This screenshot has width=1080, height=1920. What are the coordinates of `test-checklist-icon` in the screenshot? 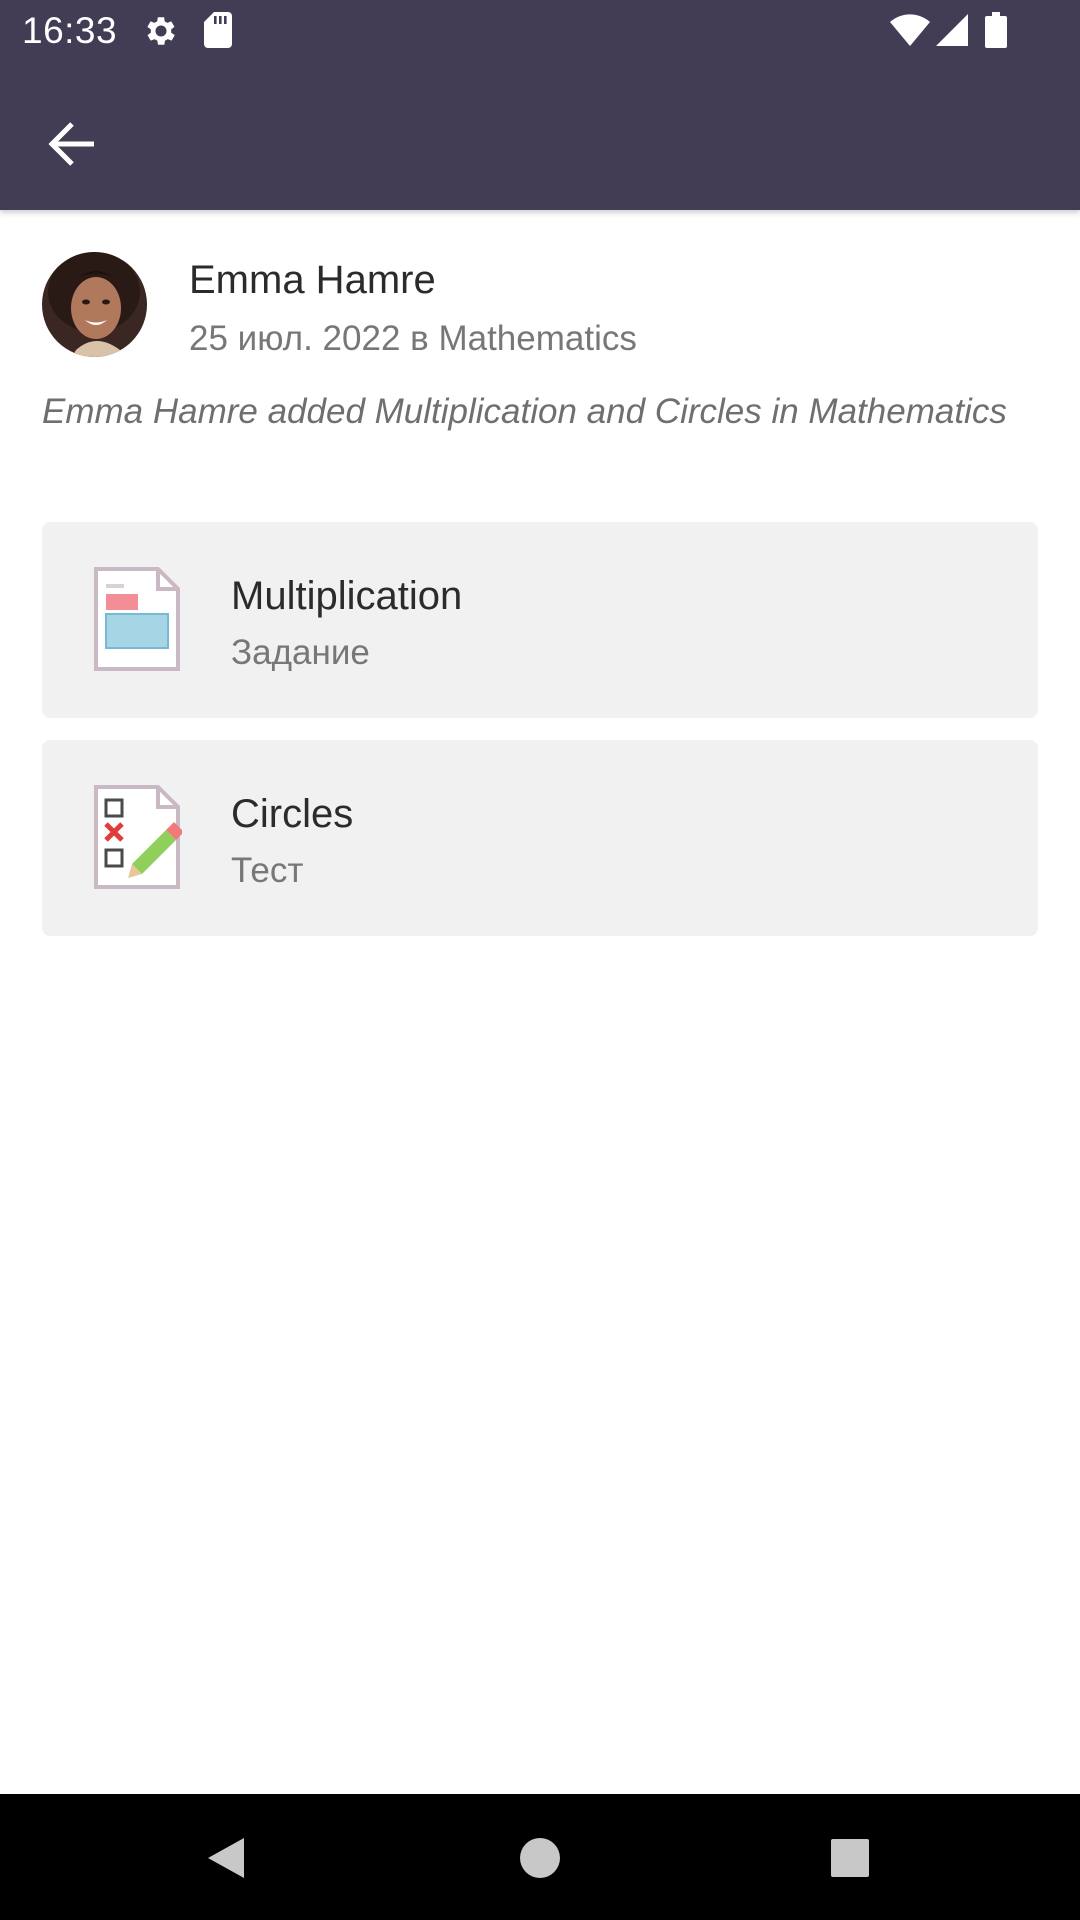 It's located at (138, 837).